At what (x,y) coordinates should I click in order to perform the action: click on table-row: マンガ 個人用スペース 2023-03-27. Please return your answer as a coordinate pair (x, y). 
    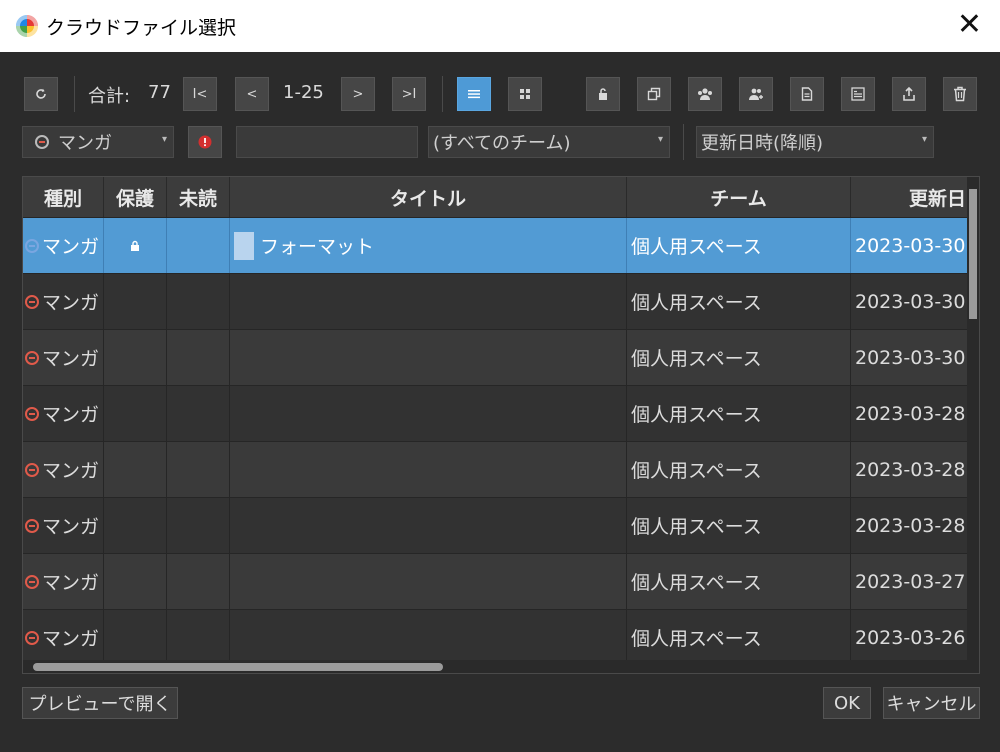
    Looking at the image, I should click on (496, 581).